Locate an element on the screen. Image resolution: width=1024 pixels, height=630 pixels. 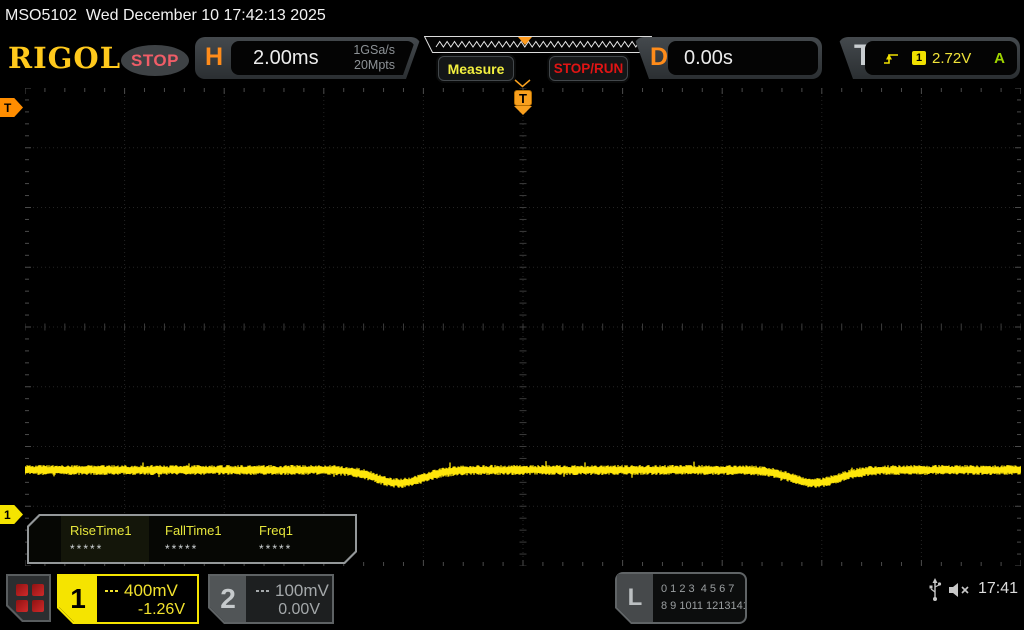
measurement-label: RiseTime1 is located at coordinates (101, 530).